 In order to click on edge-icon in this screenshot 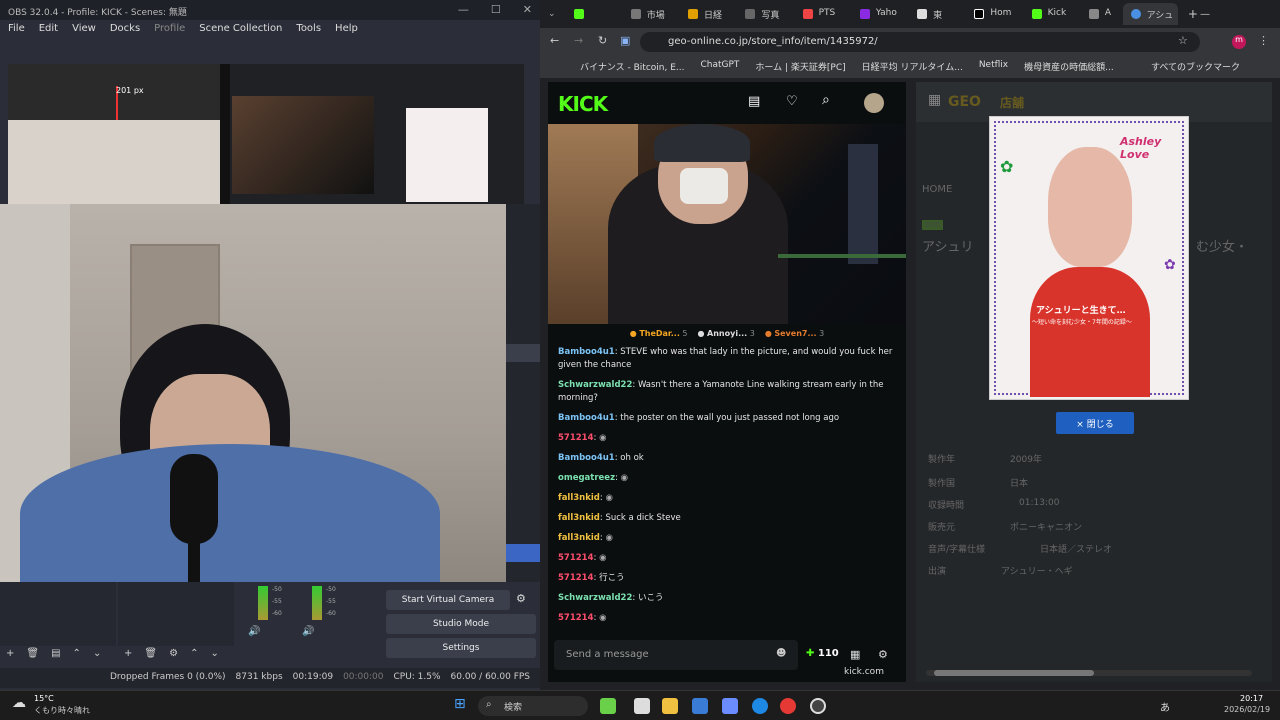, I will do `click(760, 706)`.